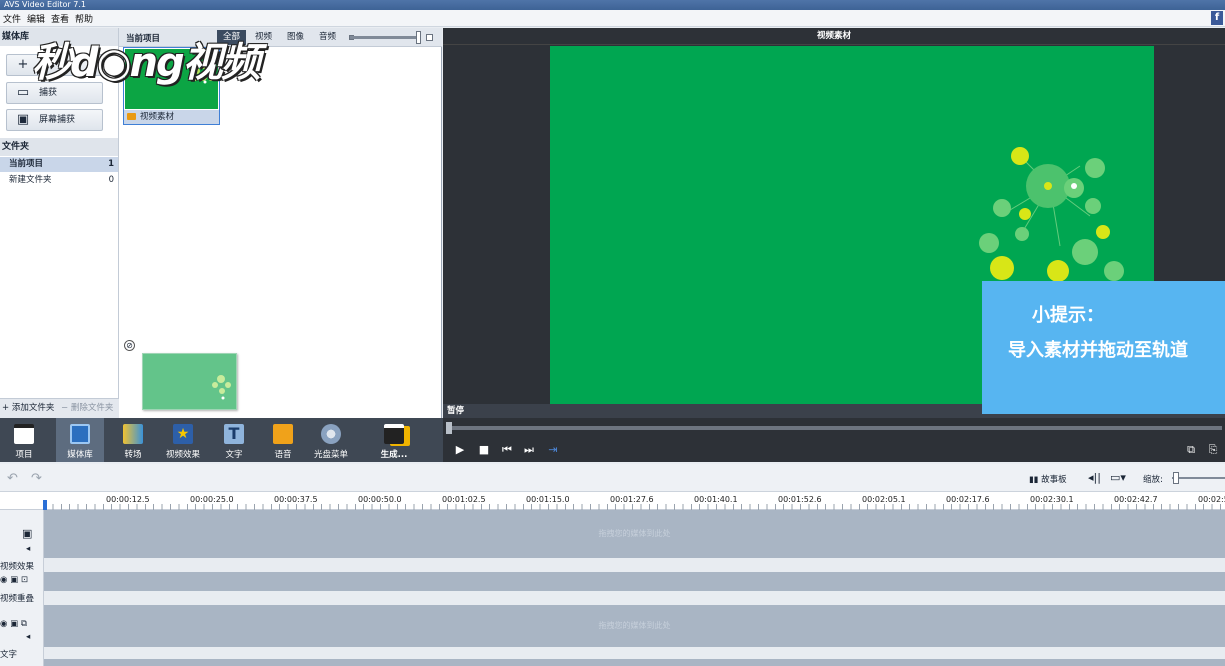 The image size is (1225, 666). I want to click on video-effect-button: ★ 视频效果, so click(183, 440).